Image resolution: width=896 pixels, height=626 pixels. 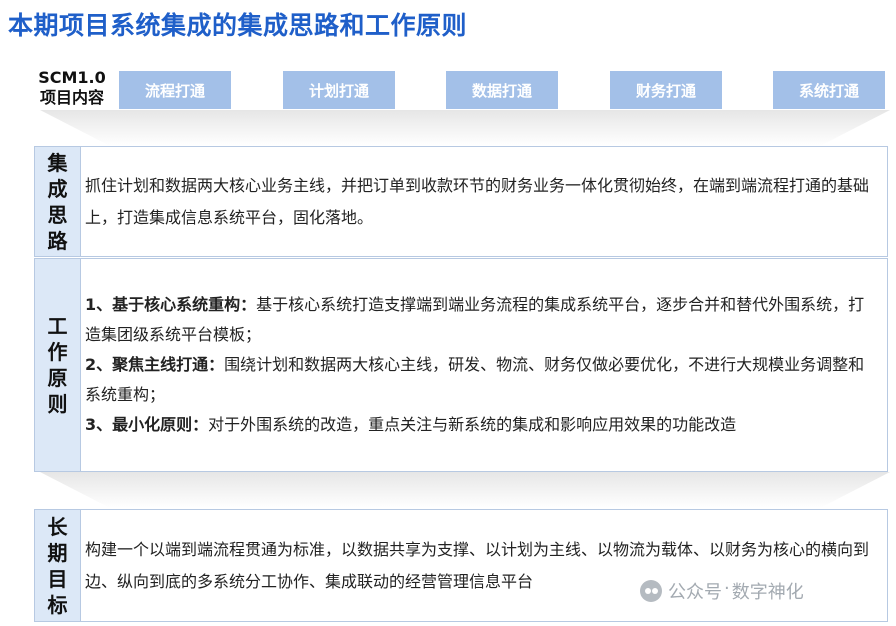 What do you see at coordinates (147, 424) in the screenshot?
I see `principle-title: 3、最小化原则：` at bounding box center [147, 424].